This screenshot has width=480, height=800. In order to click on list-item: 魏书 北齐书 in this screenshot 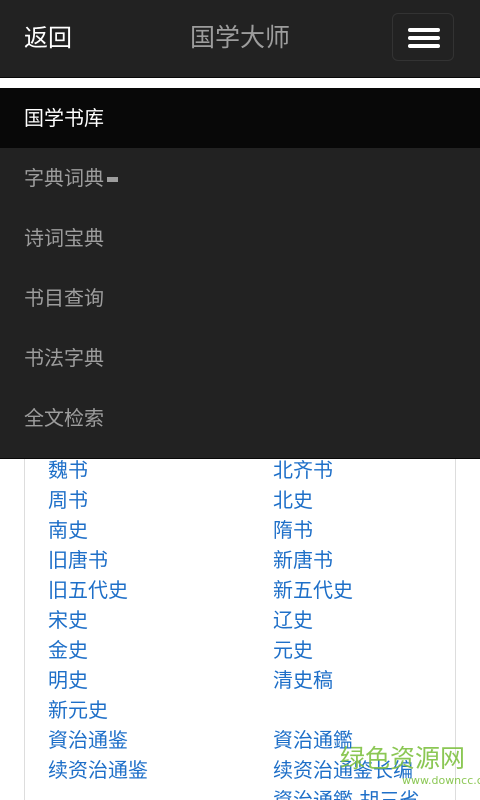, I will do `click(241, 470)`.